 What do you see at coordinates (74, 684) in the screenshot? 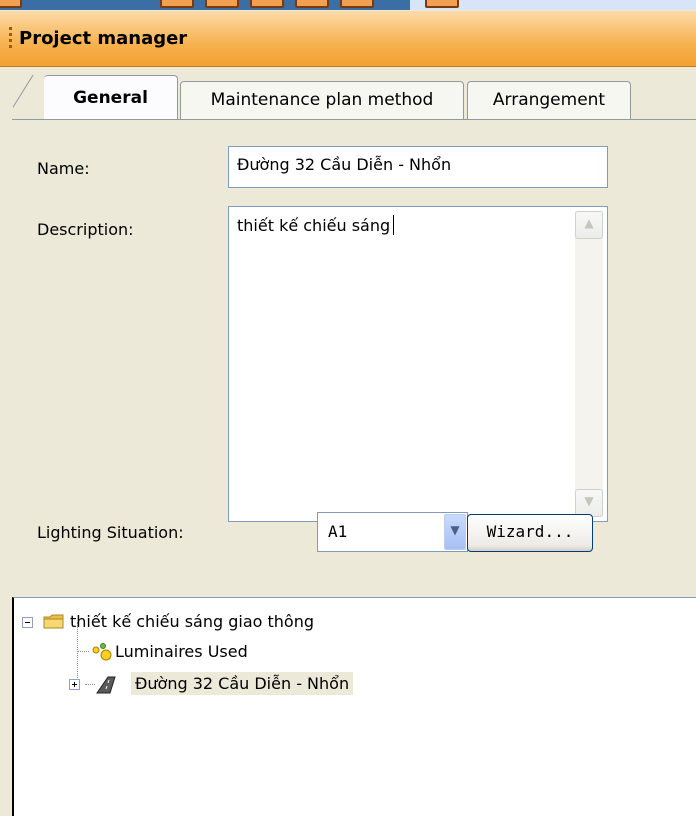
I see `expand-icon` at bounding box center [74, 684].